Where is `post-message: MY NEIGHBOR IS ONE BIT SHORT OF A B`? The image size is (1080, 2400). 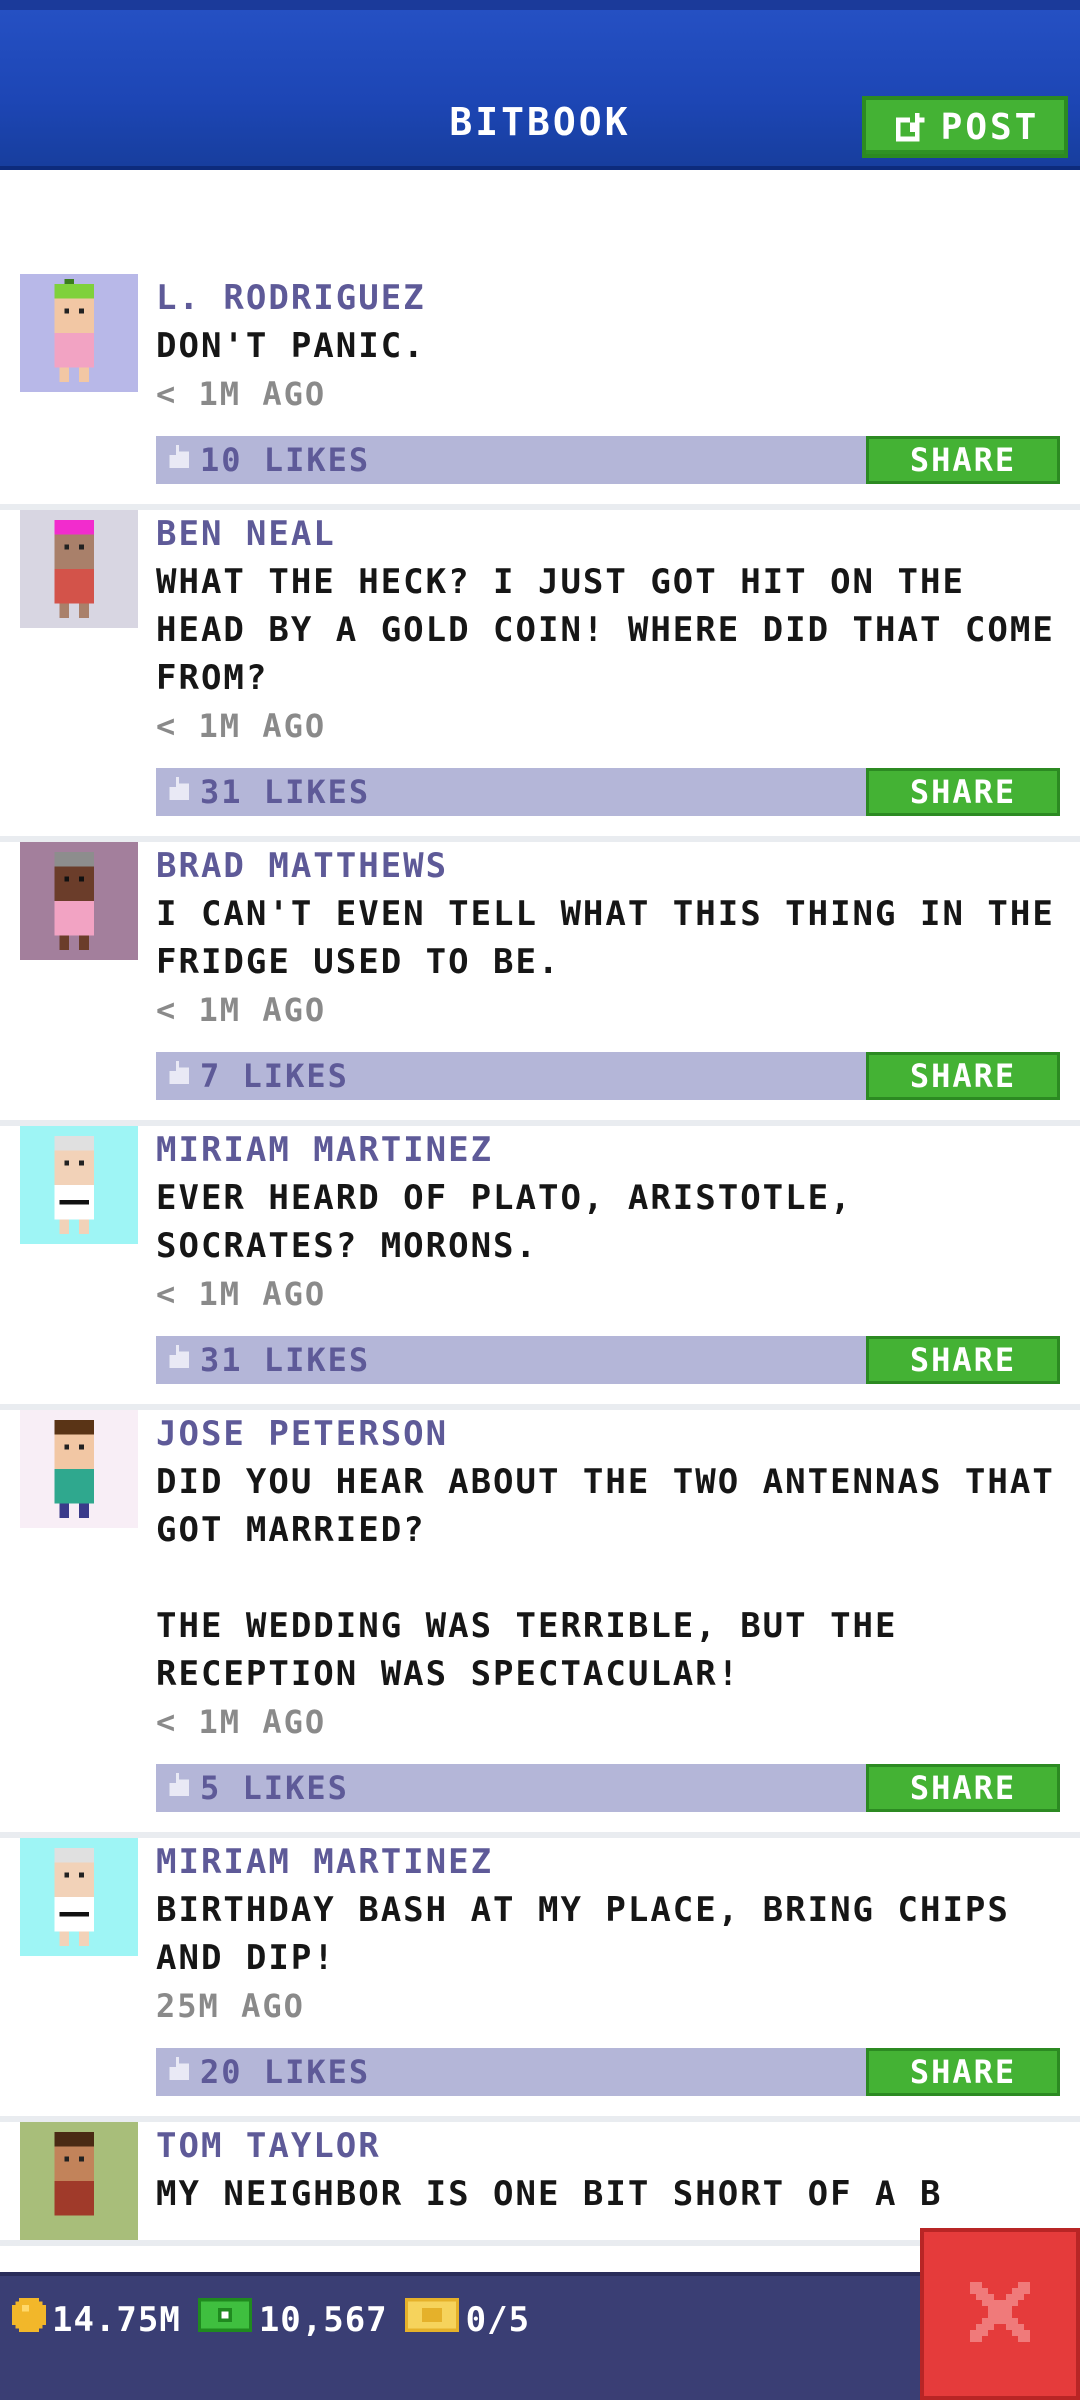 post-message: MY NEIGHBOR IS ONE BIT SHORT OF A B is located at coordinates (549, 2194).